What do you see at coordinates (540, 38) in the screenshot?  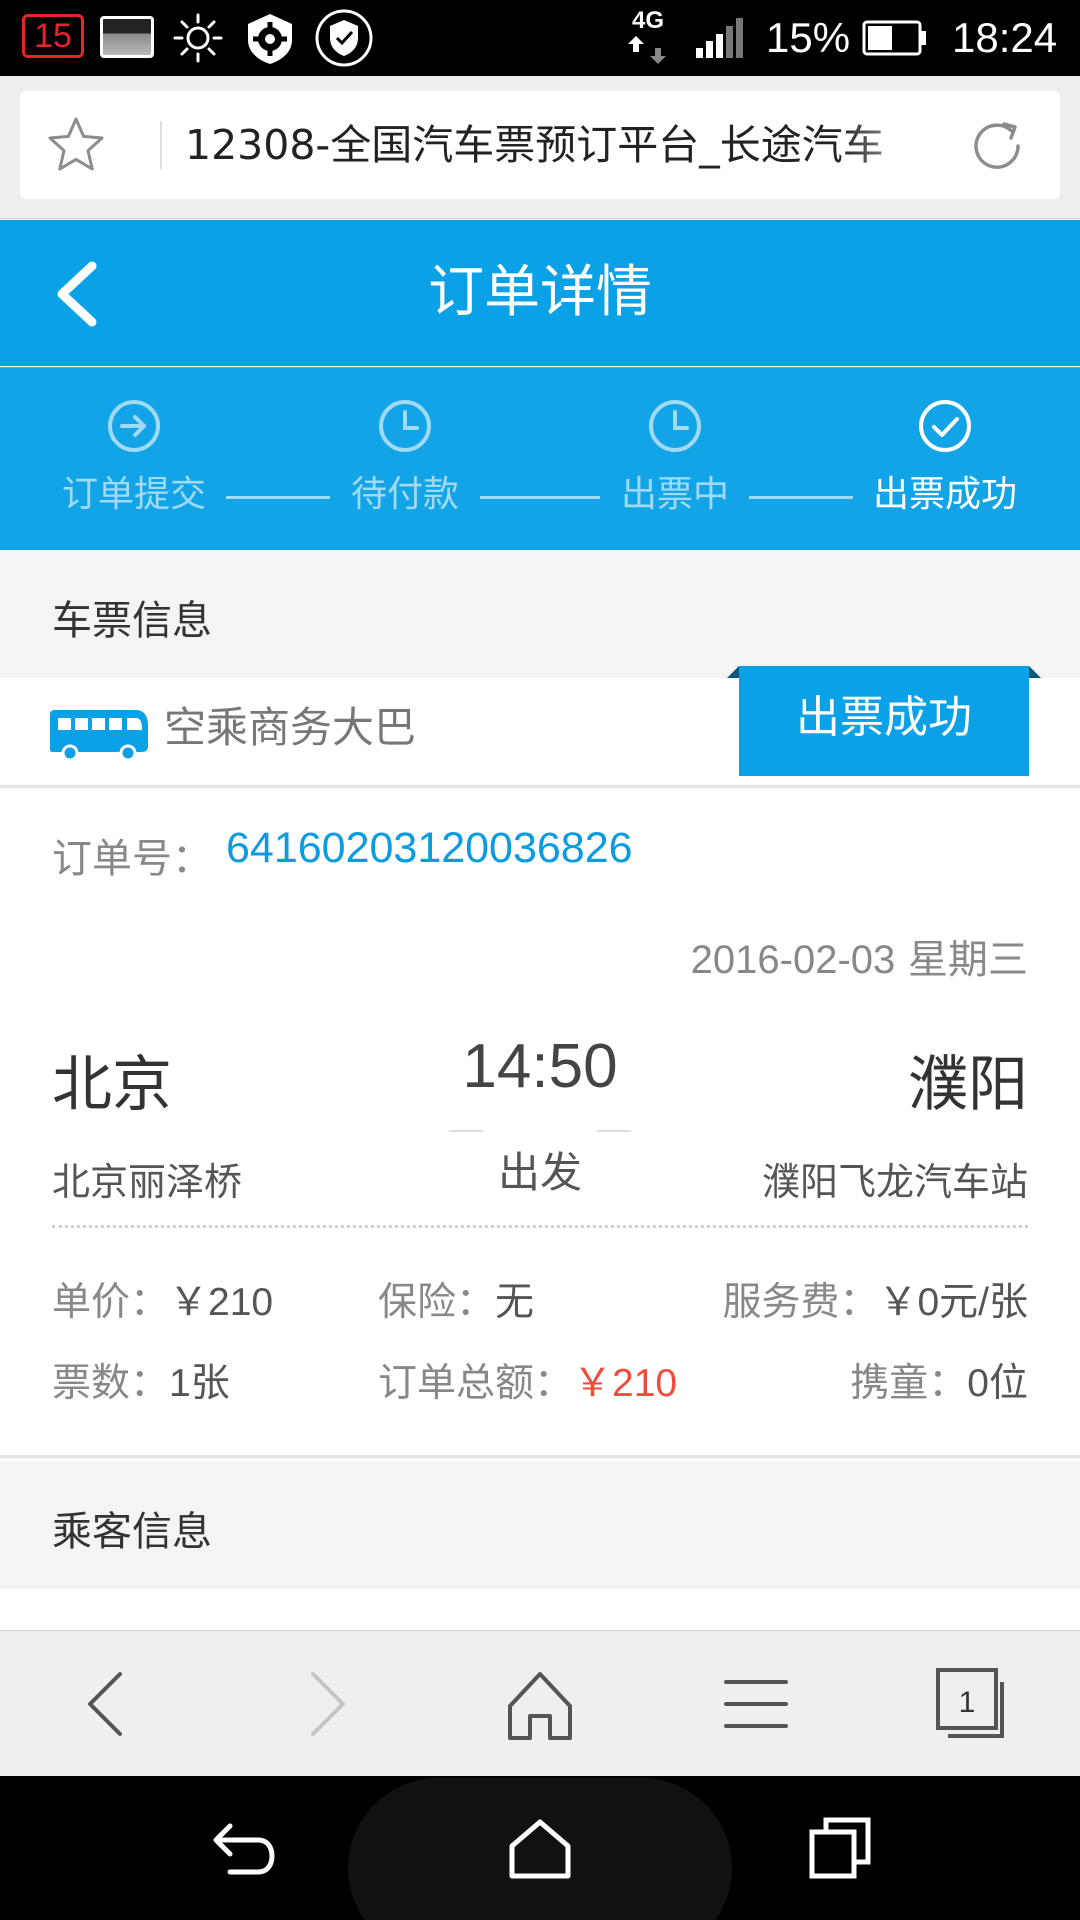 I see `status-bar: 15 4G 15% 18:24` at bounding box center [540, 38].